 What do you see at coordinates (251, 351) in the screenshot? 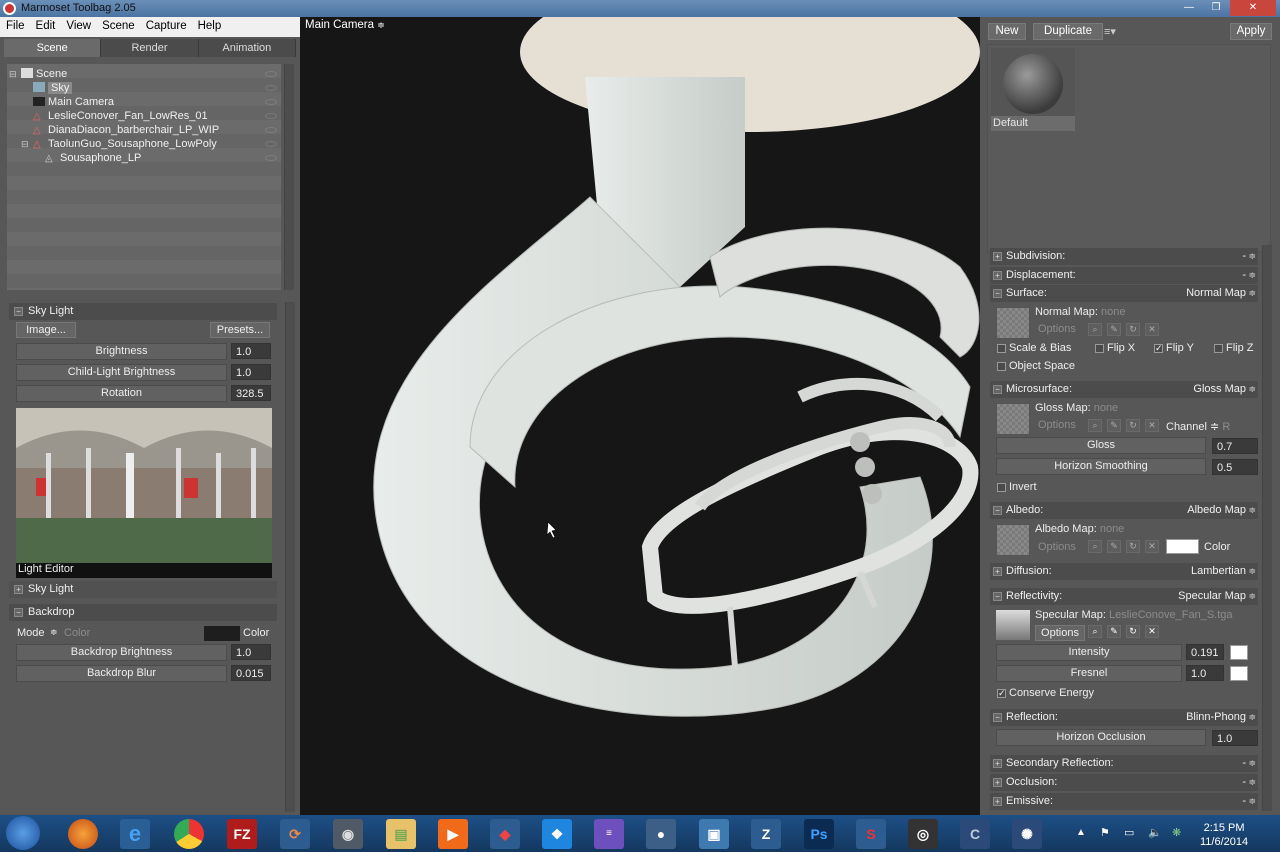
I see `brightness-value: 1.0` at bounding box center [251, 351].